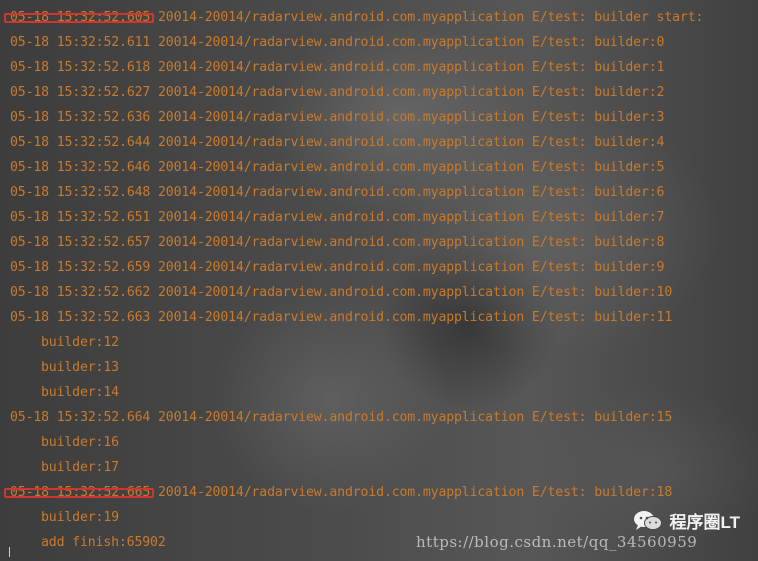 The width and height of the screenshot is (758, 561). Describe the element at coordinates (80, 242) in the screenshot. I see `log-timestamp: 05-18 15:32:52.657` at that location.